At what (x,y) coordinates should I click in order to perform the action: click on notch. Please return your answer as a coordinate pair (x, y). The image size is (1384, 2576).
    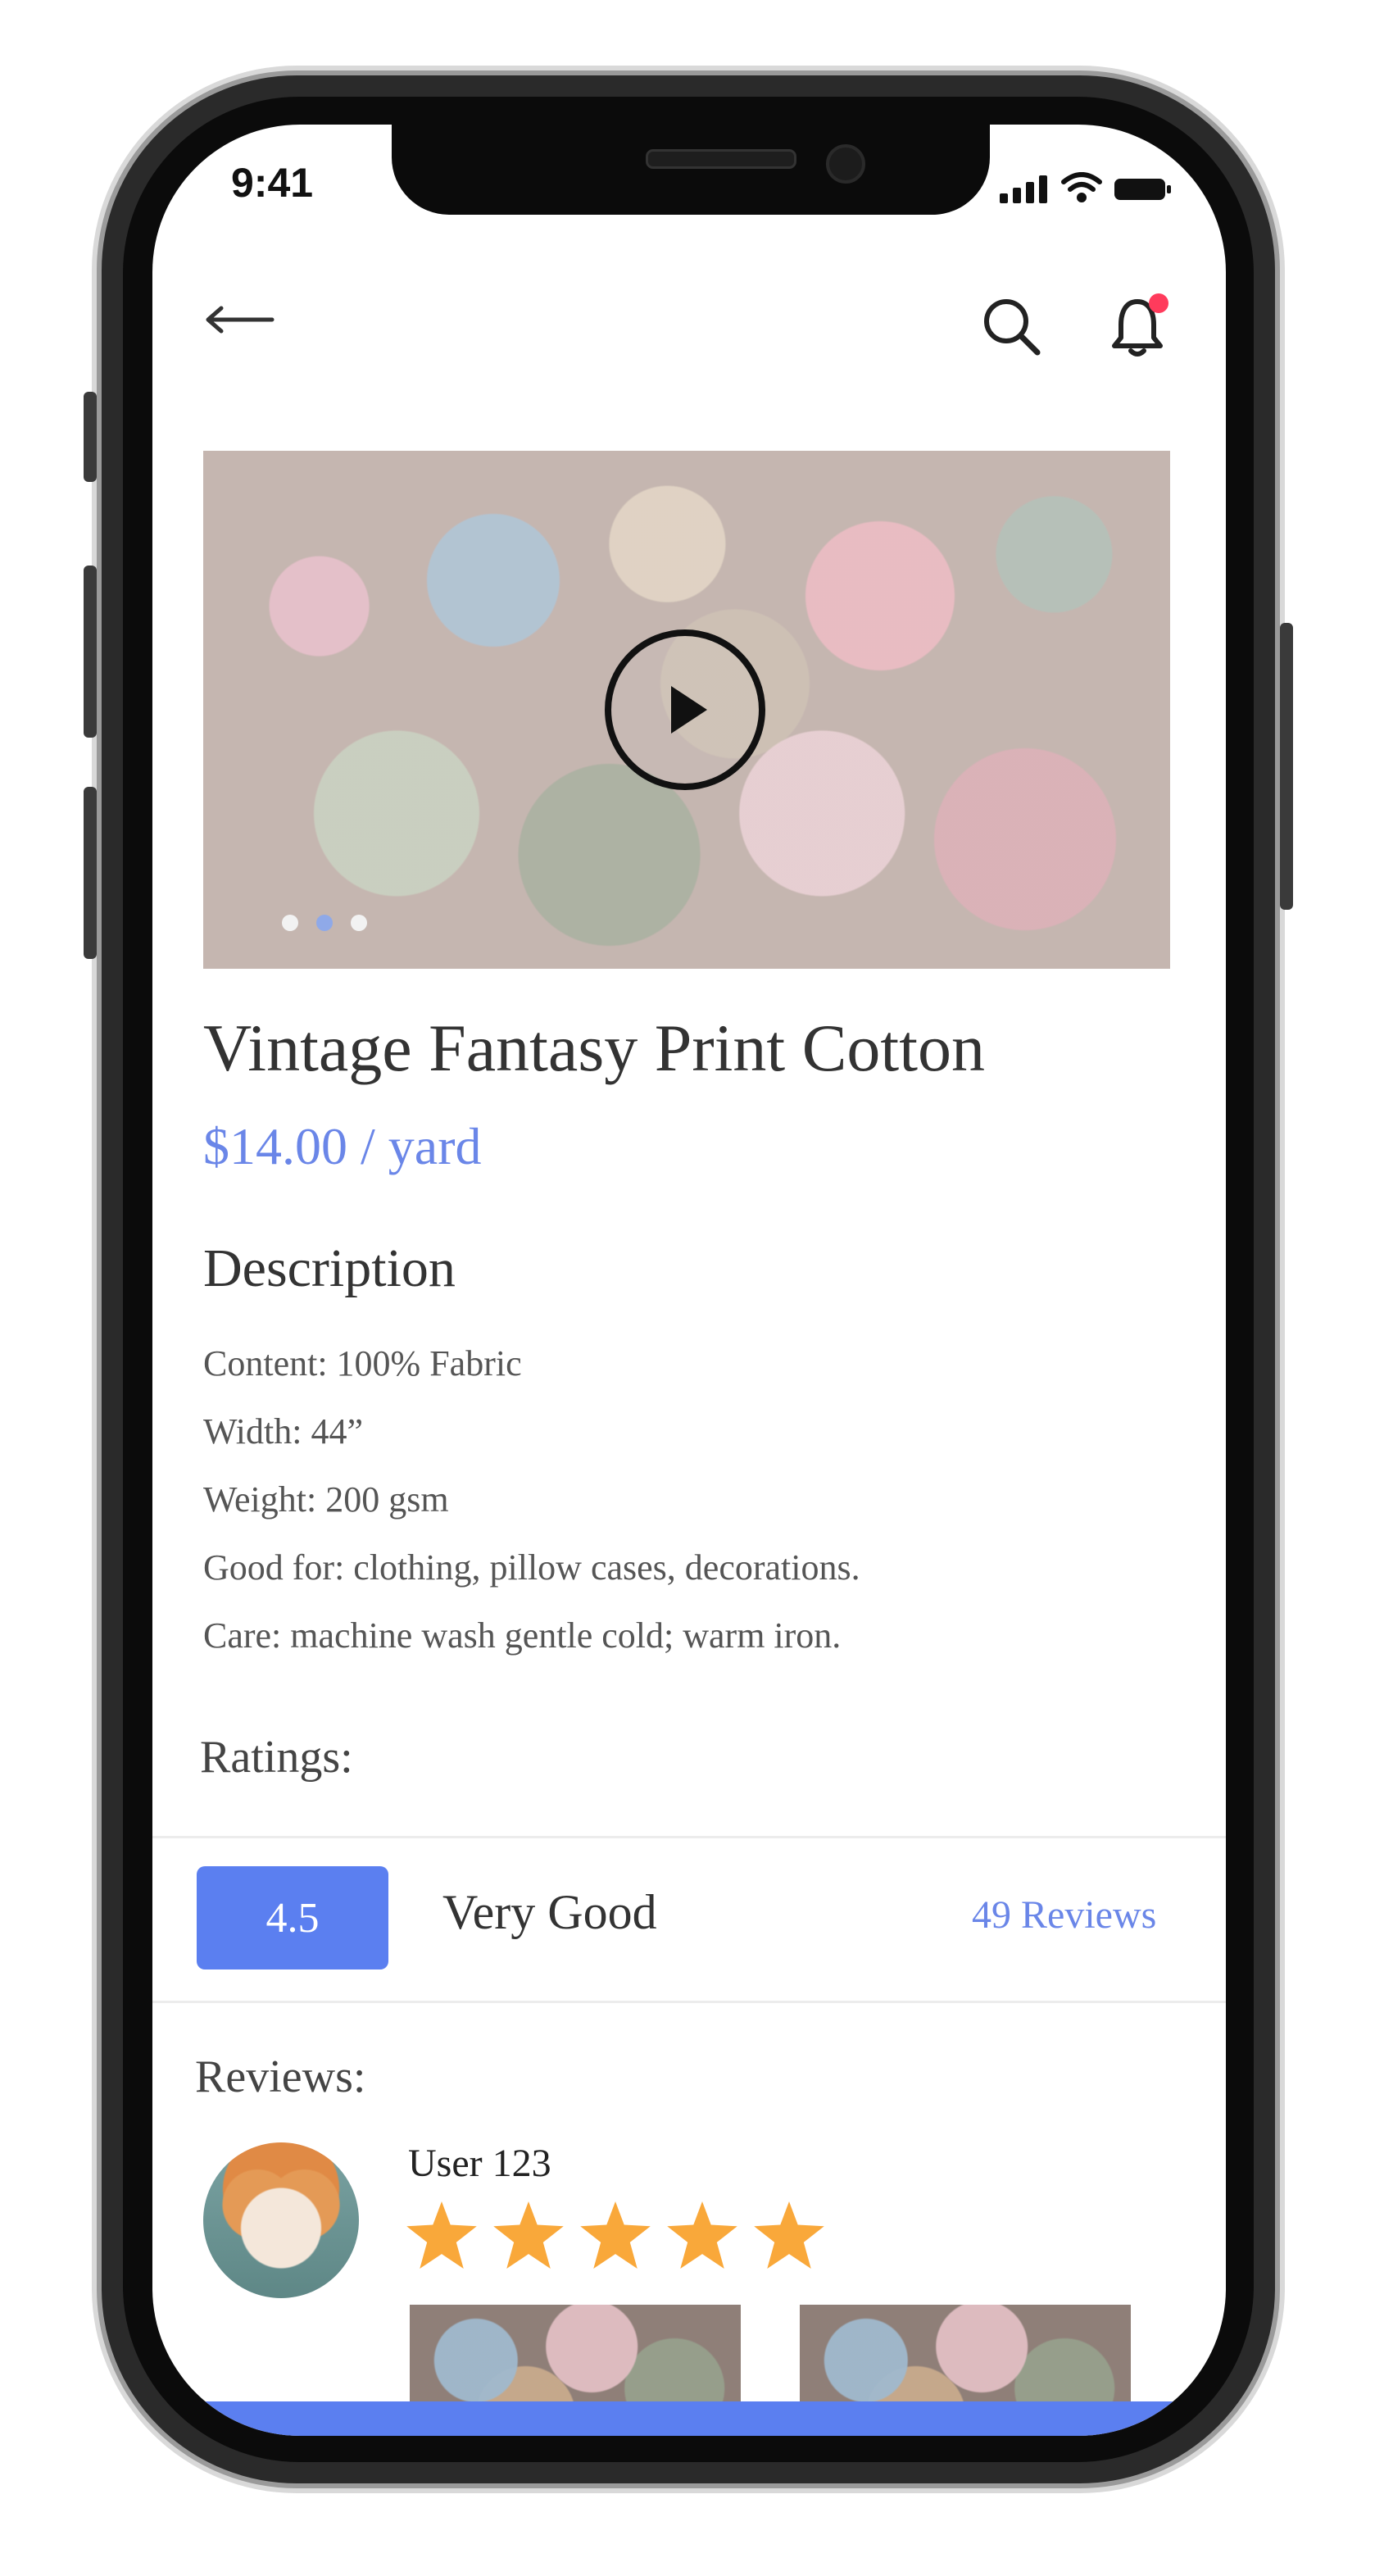
    Looking at the image, I should click on (691, 170).